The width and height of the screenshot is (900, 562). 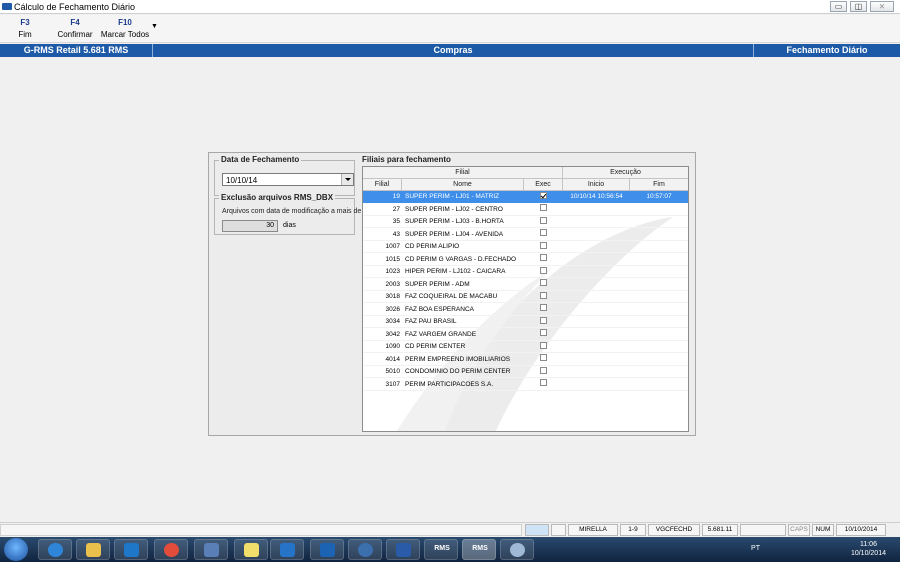 I want to click on taskbar-paint-icon, so click(x=517, y=549).